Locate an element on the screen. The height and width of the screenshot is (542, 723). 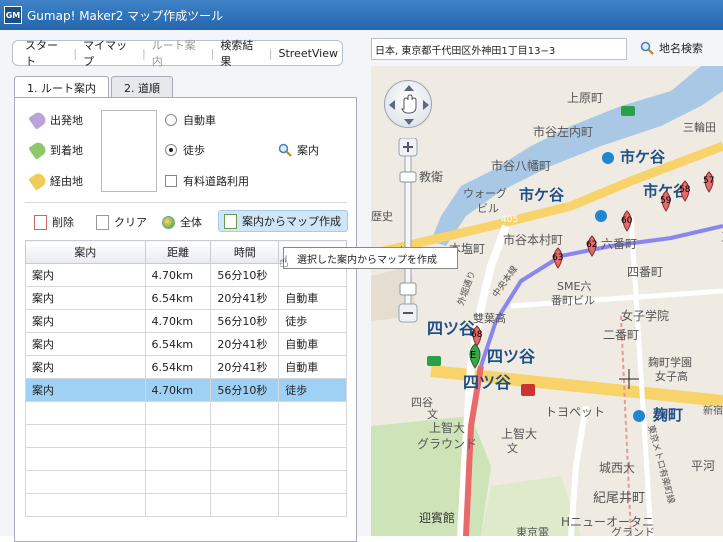
map-label: 女子高 is located at coordinates (671, 376).